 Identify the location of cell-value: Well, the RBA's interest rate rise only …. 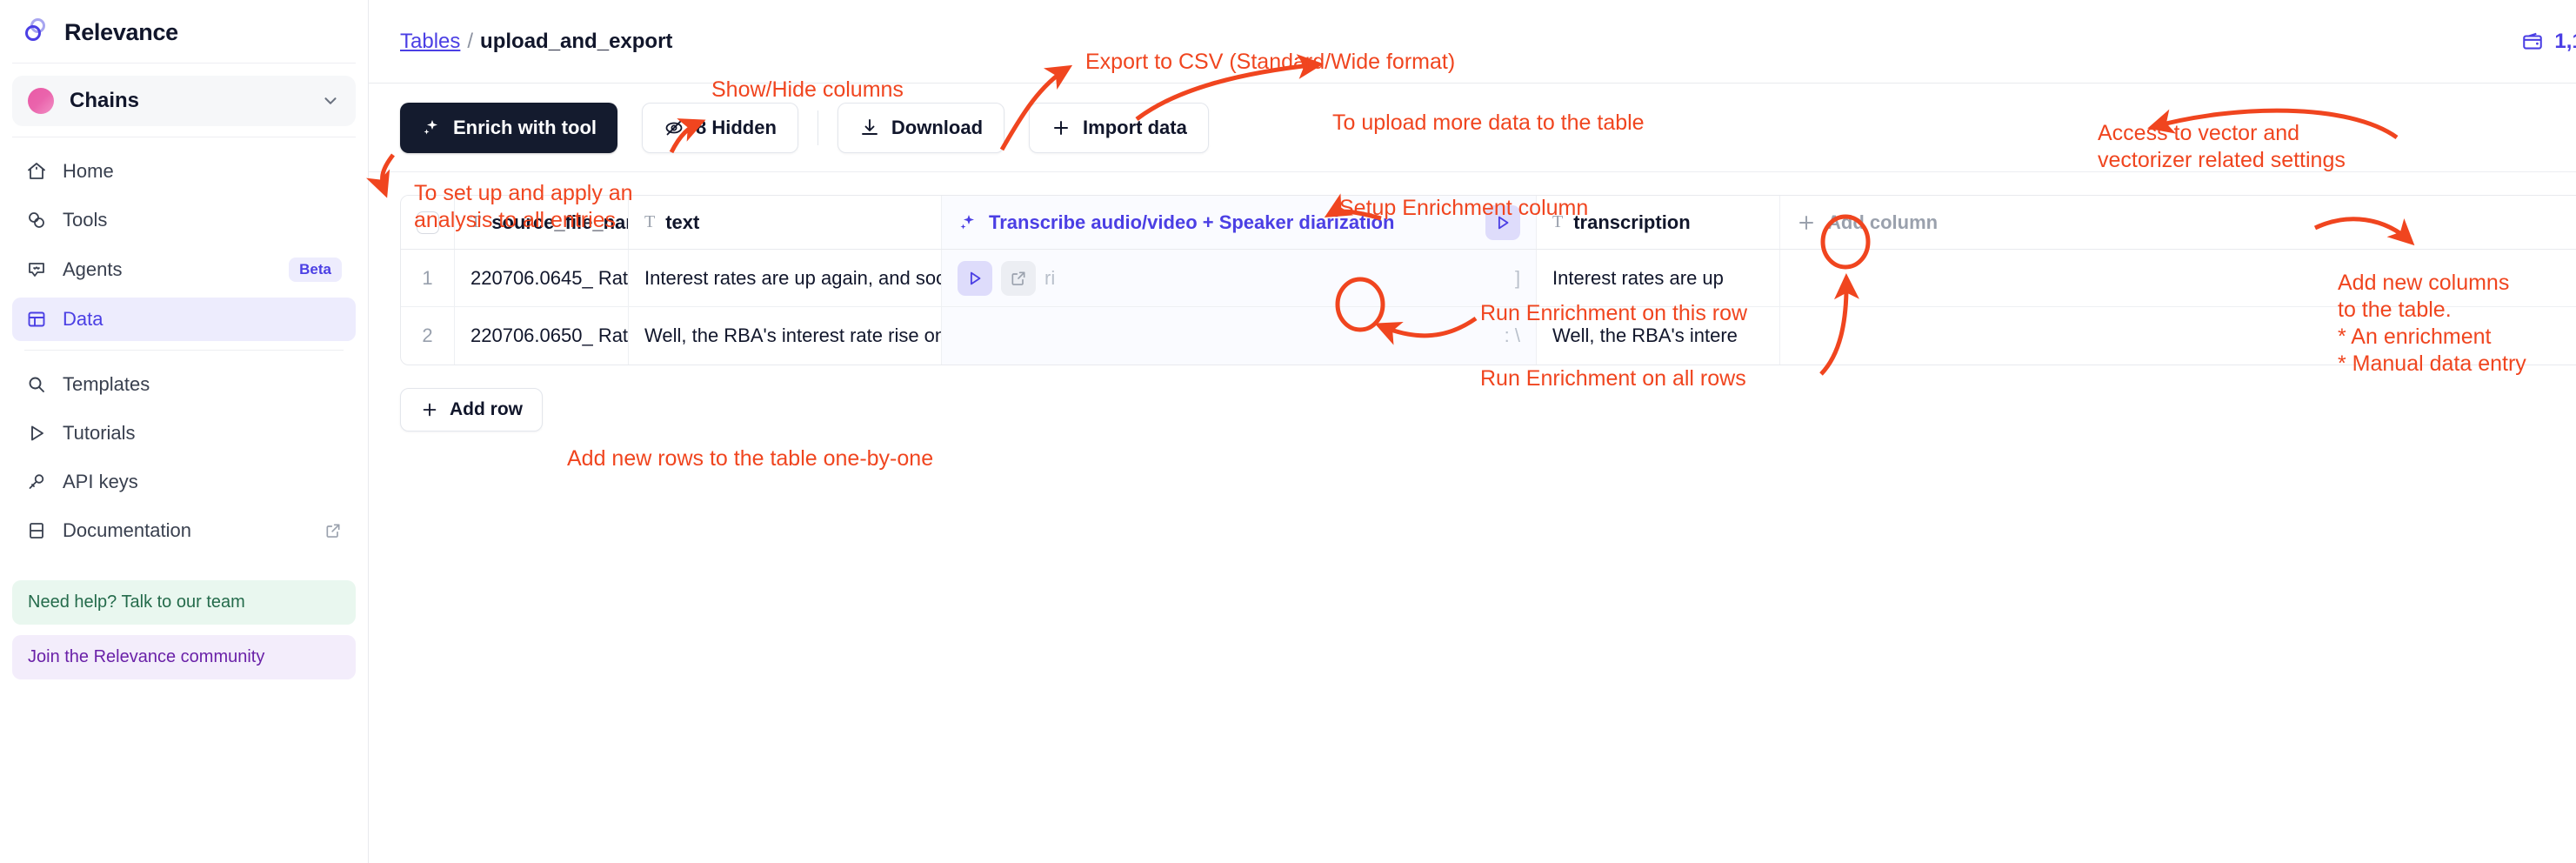
(792, 335).